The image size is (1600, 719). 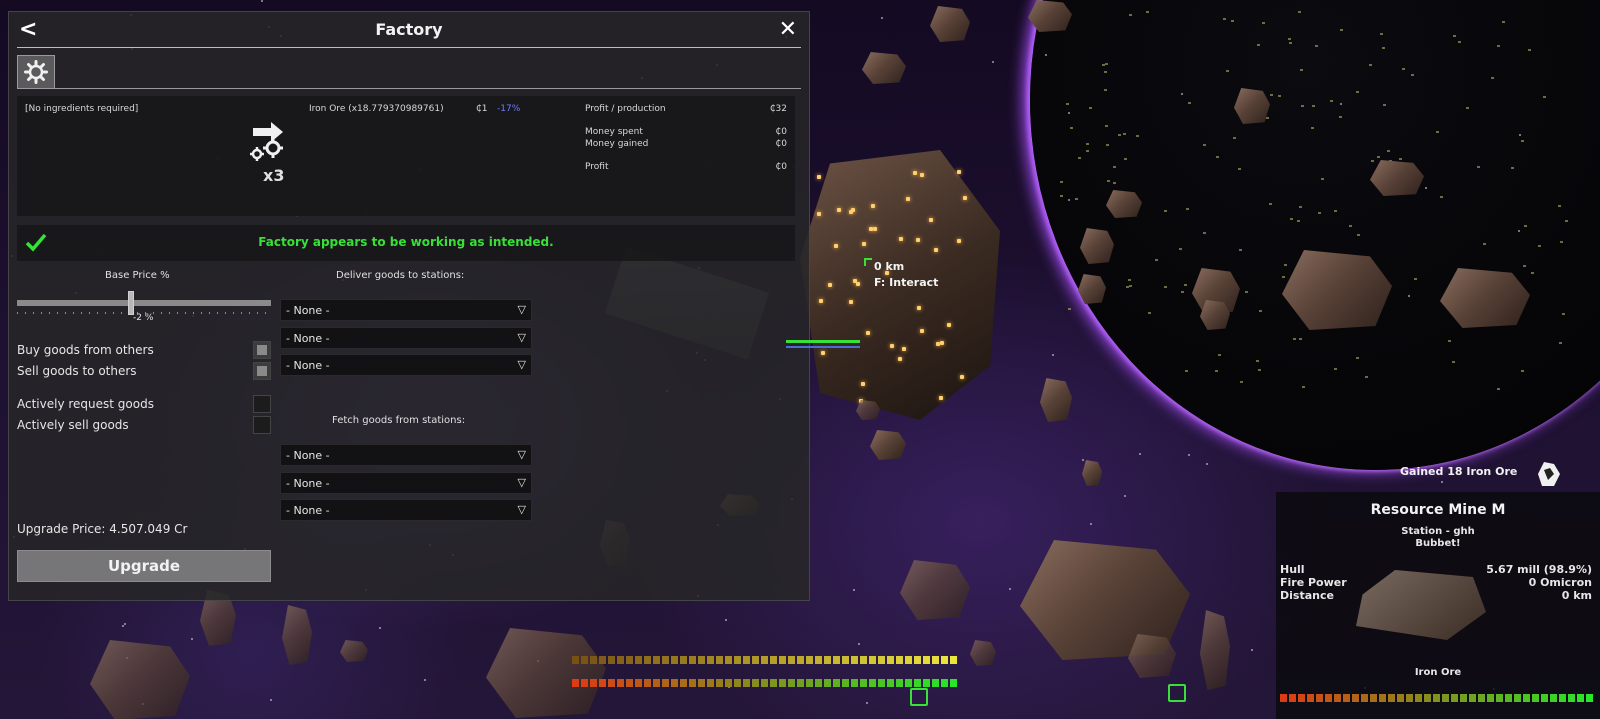 I want to click on stat-value: ₵32, so click(x=778, y=109).